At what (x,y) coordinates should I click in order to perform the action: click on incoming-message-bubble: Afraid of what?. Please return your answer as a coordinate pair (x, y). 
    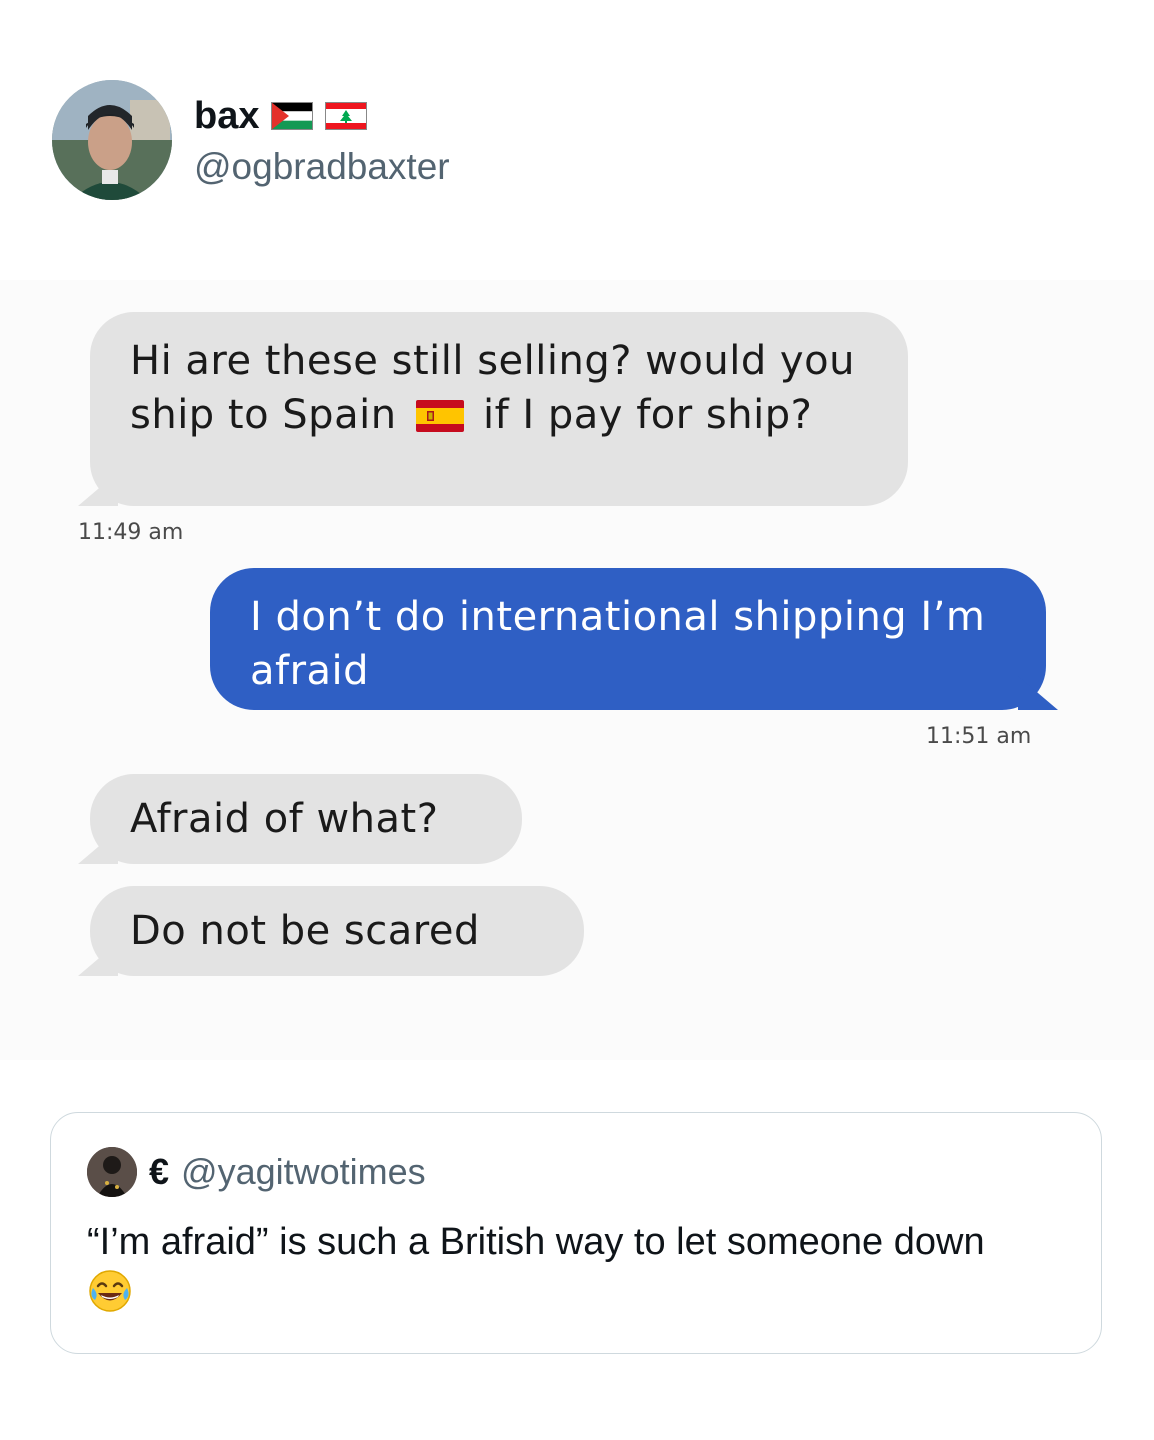
    Looking at the image, I should click on (300, 819).